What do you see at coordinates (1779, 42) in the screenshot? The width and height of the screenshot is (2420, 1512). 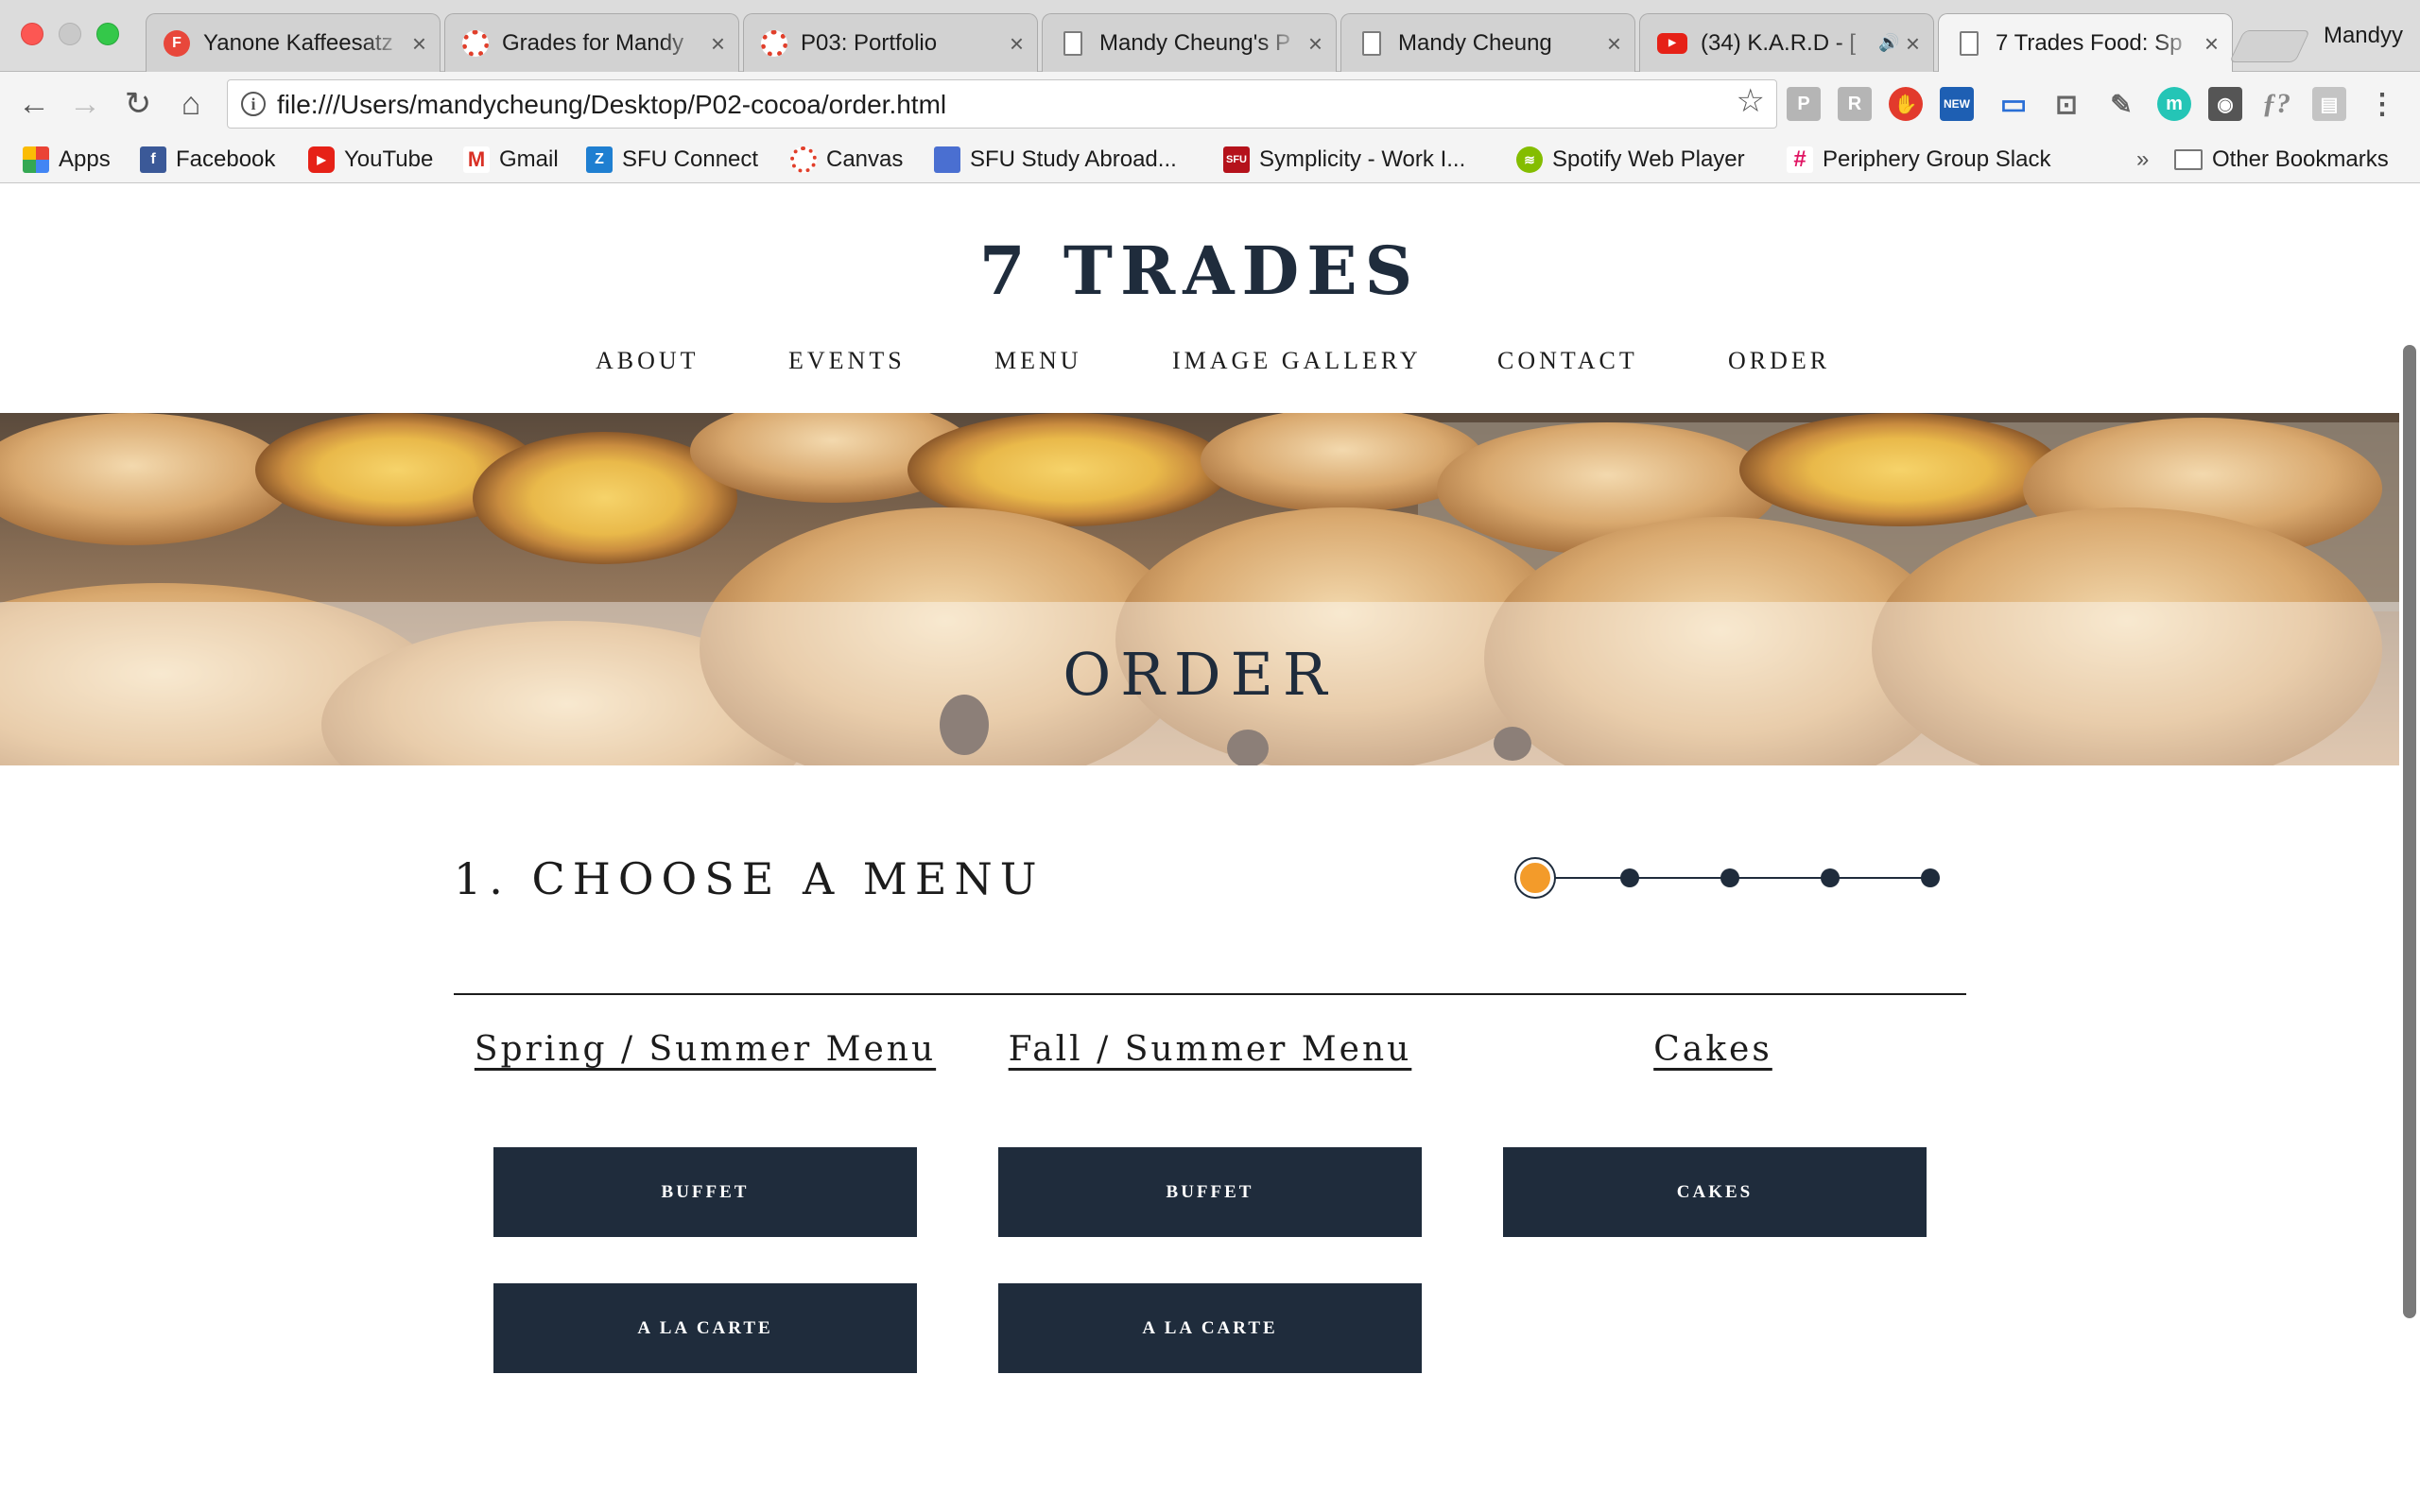 I see `tab-title: (34) K.A.R.D - [` at bounding box center [1779, 42].